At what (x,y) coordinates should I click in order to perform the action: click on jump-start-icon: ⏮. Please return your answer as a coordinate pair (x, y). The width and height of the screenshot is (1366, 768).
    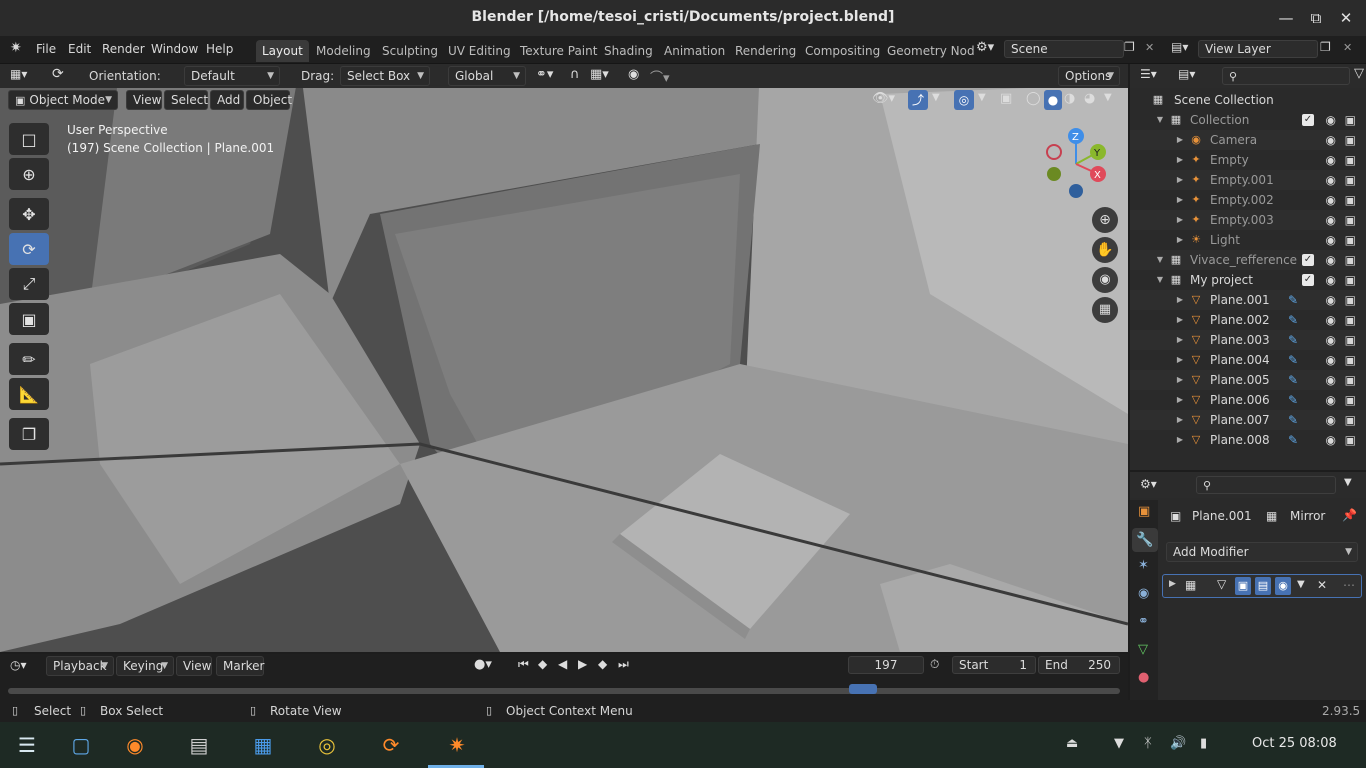
    Looking at the image, I should click on (523, 664).